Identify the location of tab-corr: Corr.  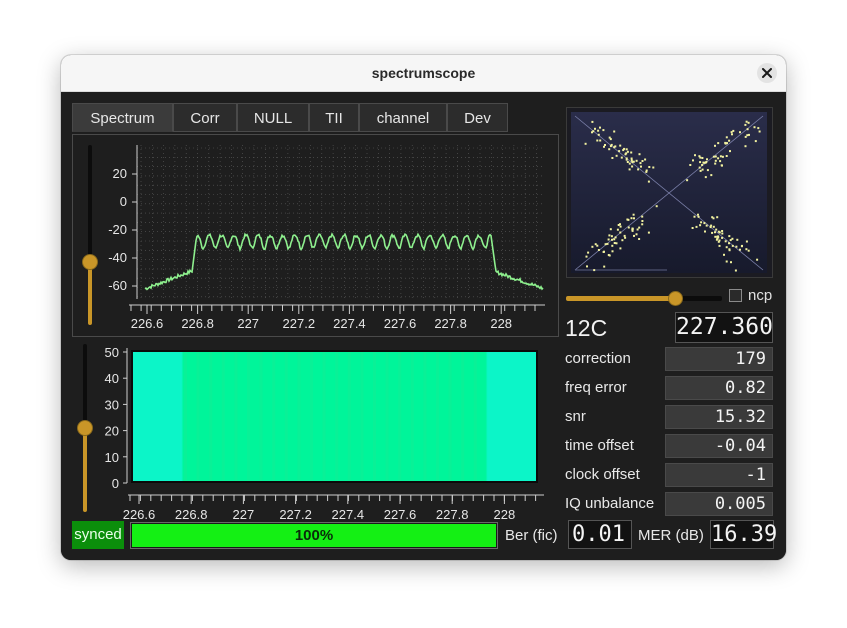
(205, 117).